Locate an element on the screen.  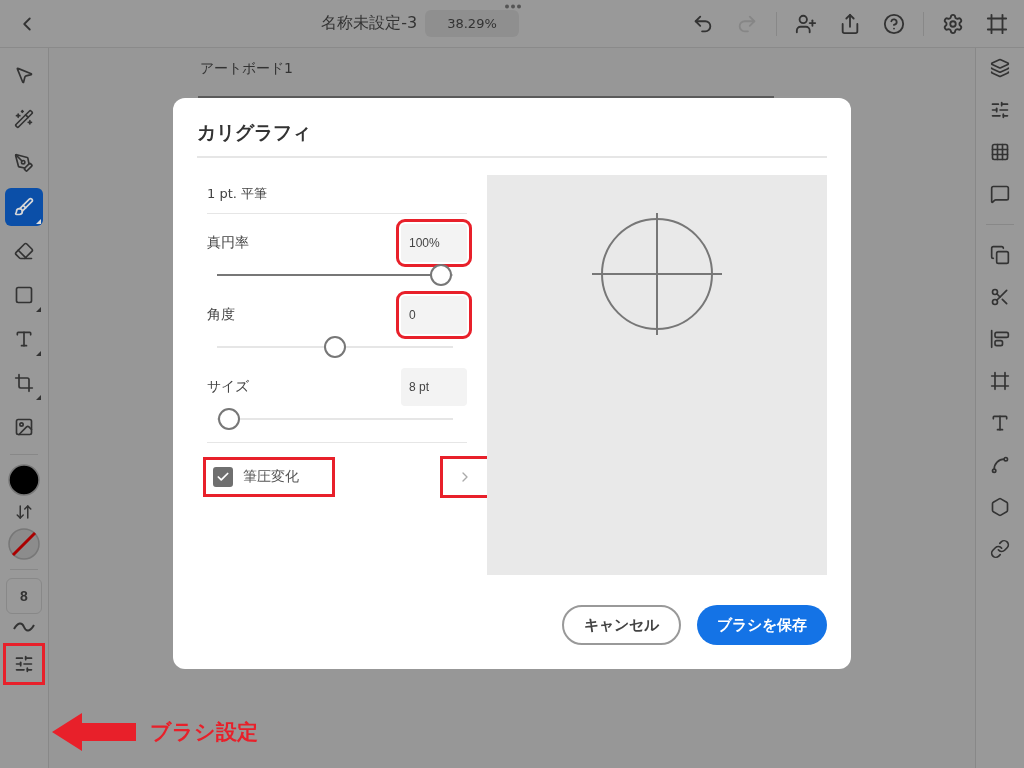
brush-icon is located at coordinates (24, 207).